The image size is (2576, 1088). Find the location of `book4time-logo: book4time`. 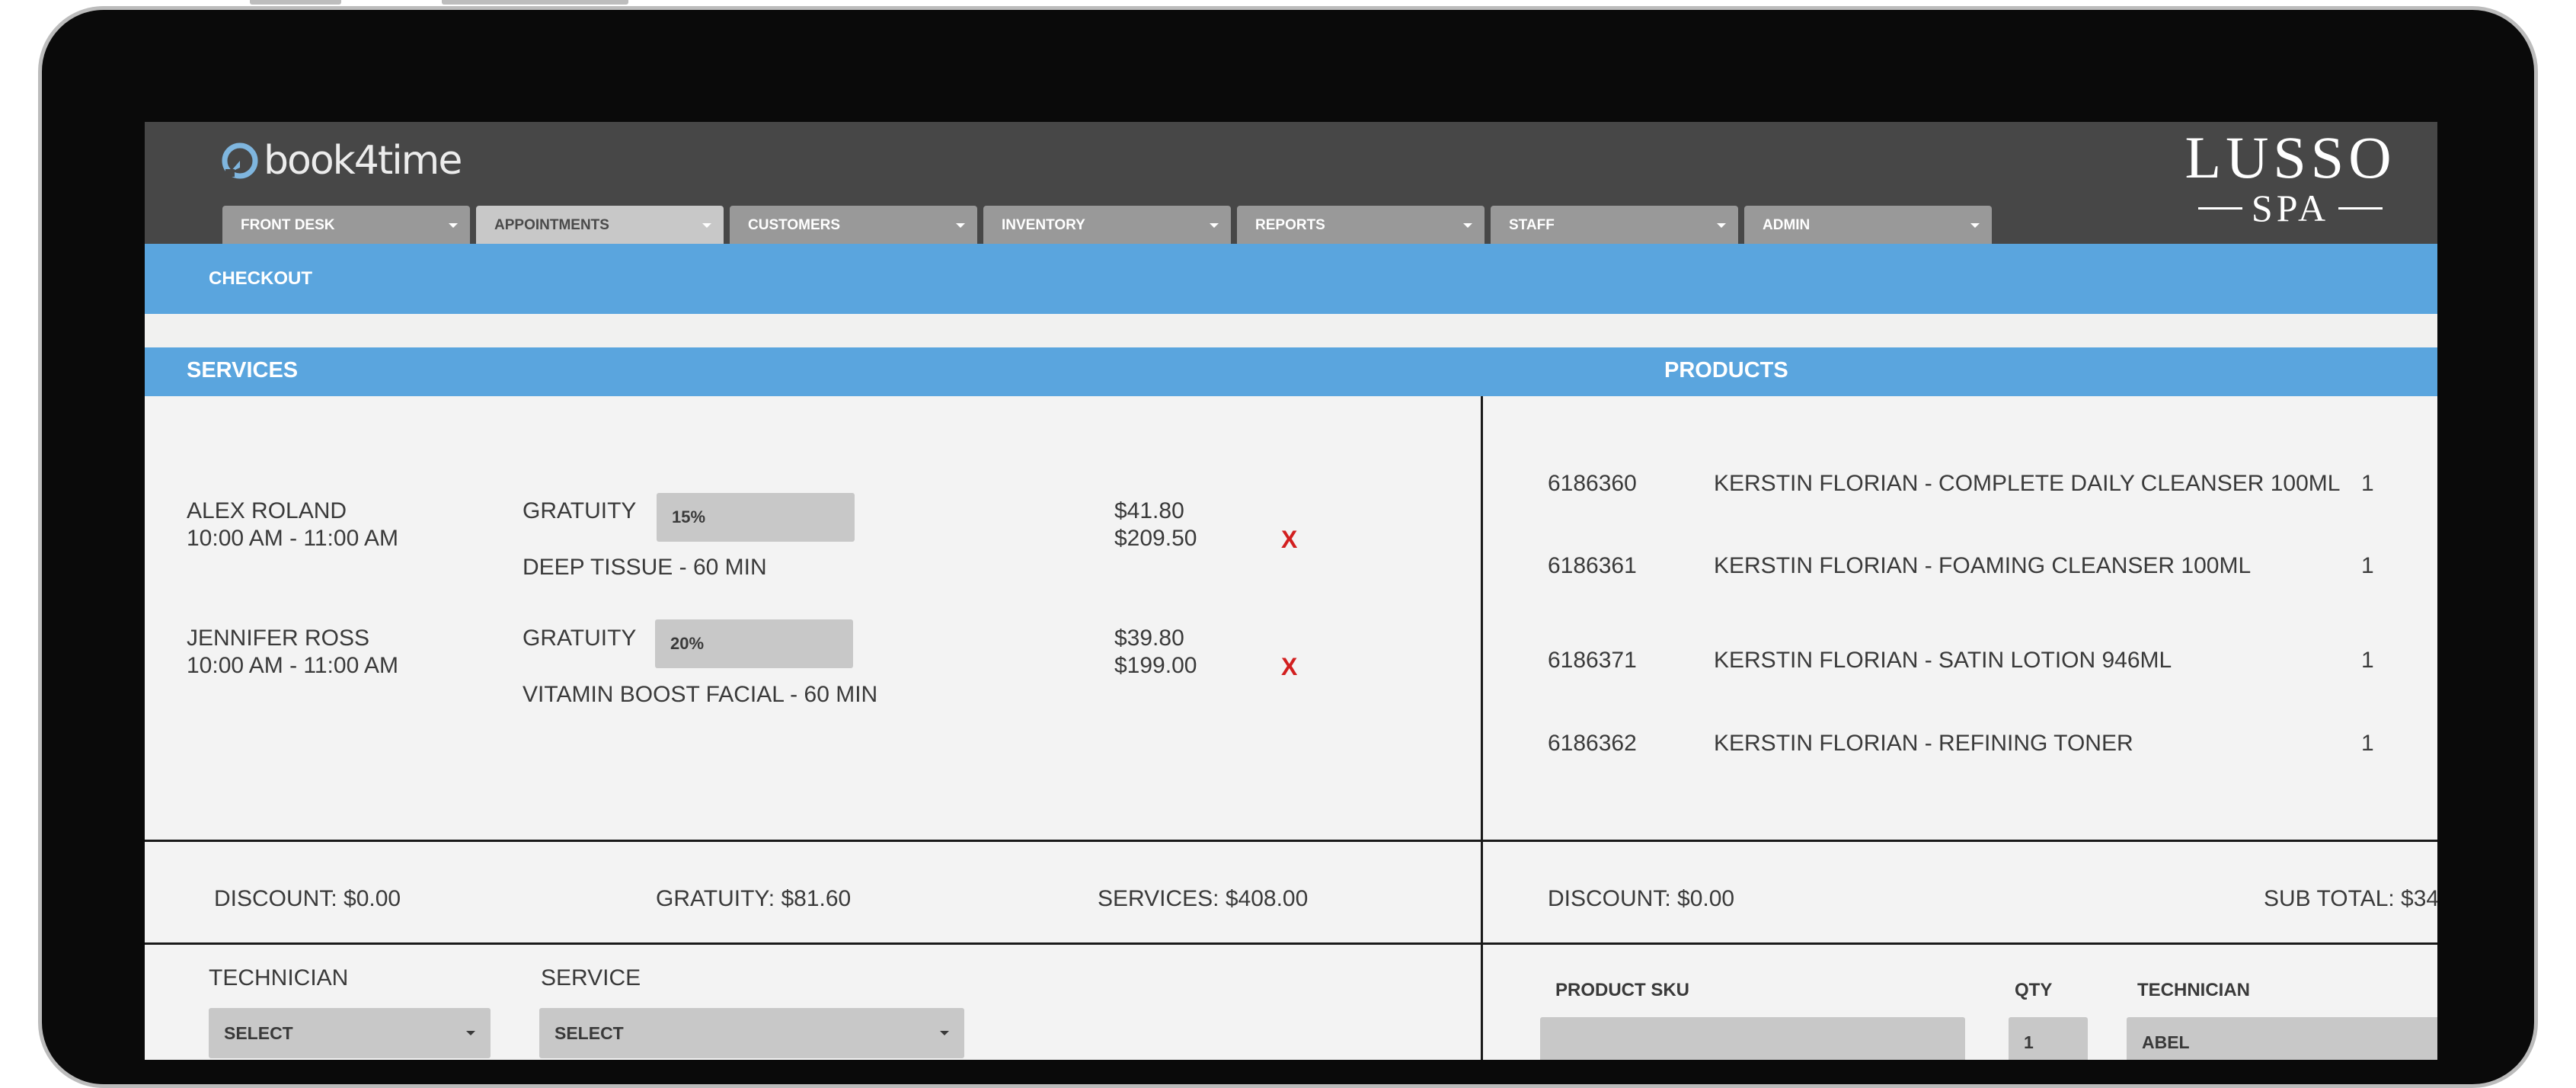

book4time-logo: book4time is located at coordinates (341, 160).